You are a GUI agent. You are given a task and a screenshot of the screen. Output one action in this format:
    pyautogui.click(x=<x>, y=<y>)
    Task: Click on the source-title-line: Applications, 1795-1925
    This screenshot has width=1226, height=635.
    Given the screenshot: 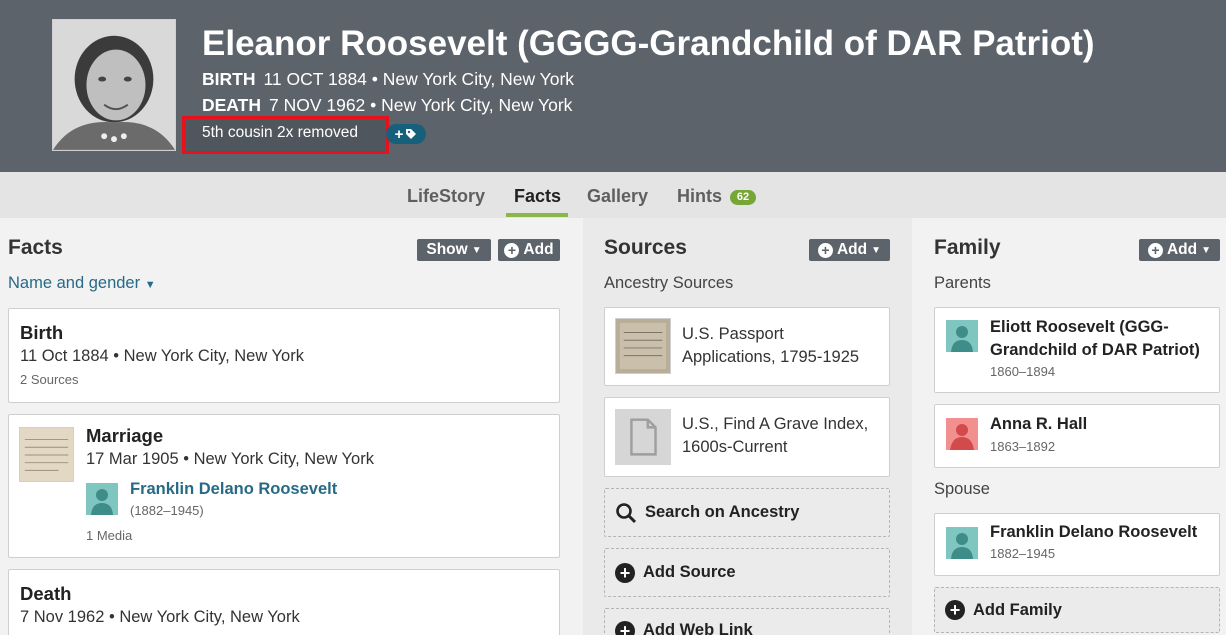 What is the action you would take?
    pyautogui.click(x=771, y=357)
    